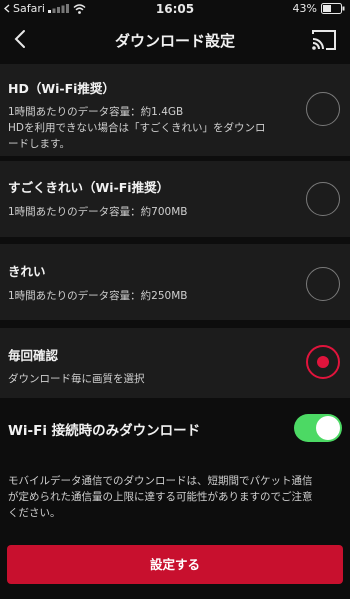 This screenshot has height=599, width=350. I want to click on wifi-only-row: Wi-Fi 接続時のみダウンロード, so click(175, 428).